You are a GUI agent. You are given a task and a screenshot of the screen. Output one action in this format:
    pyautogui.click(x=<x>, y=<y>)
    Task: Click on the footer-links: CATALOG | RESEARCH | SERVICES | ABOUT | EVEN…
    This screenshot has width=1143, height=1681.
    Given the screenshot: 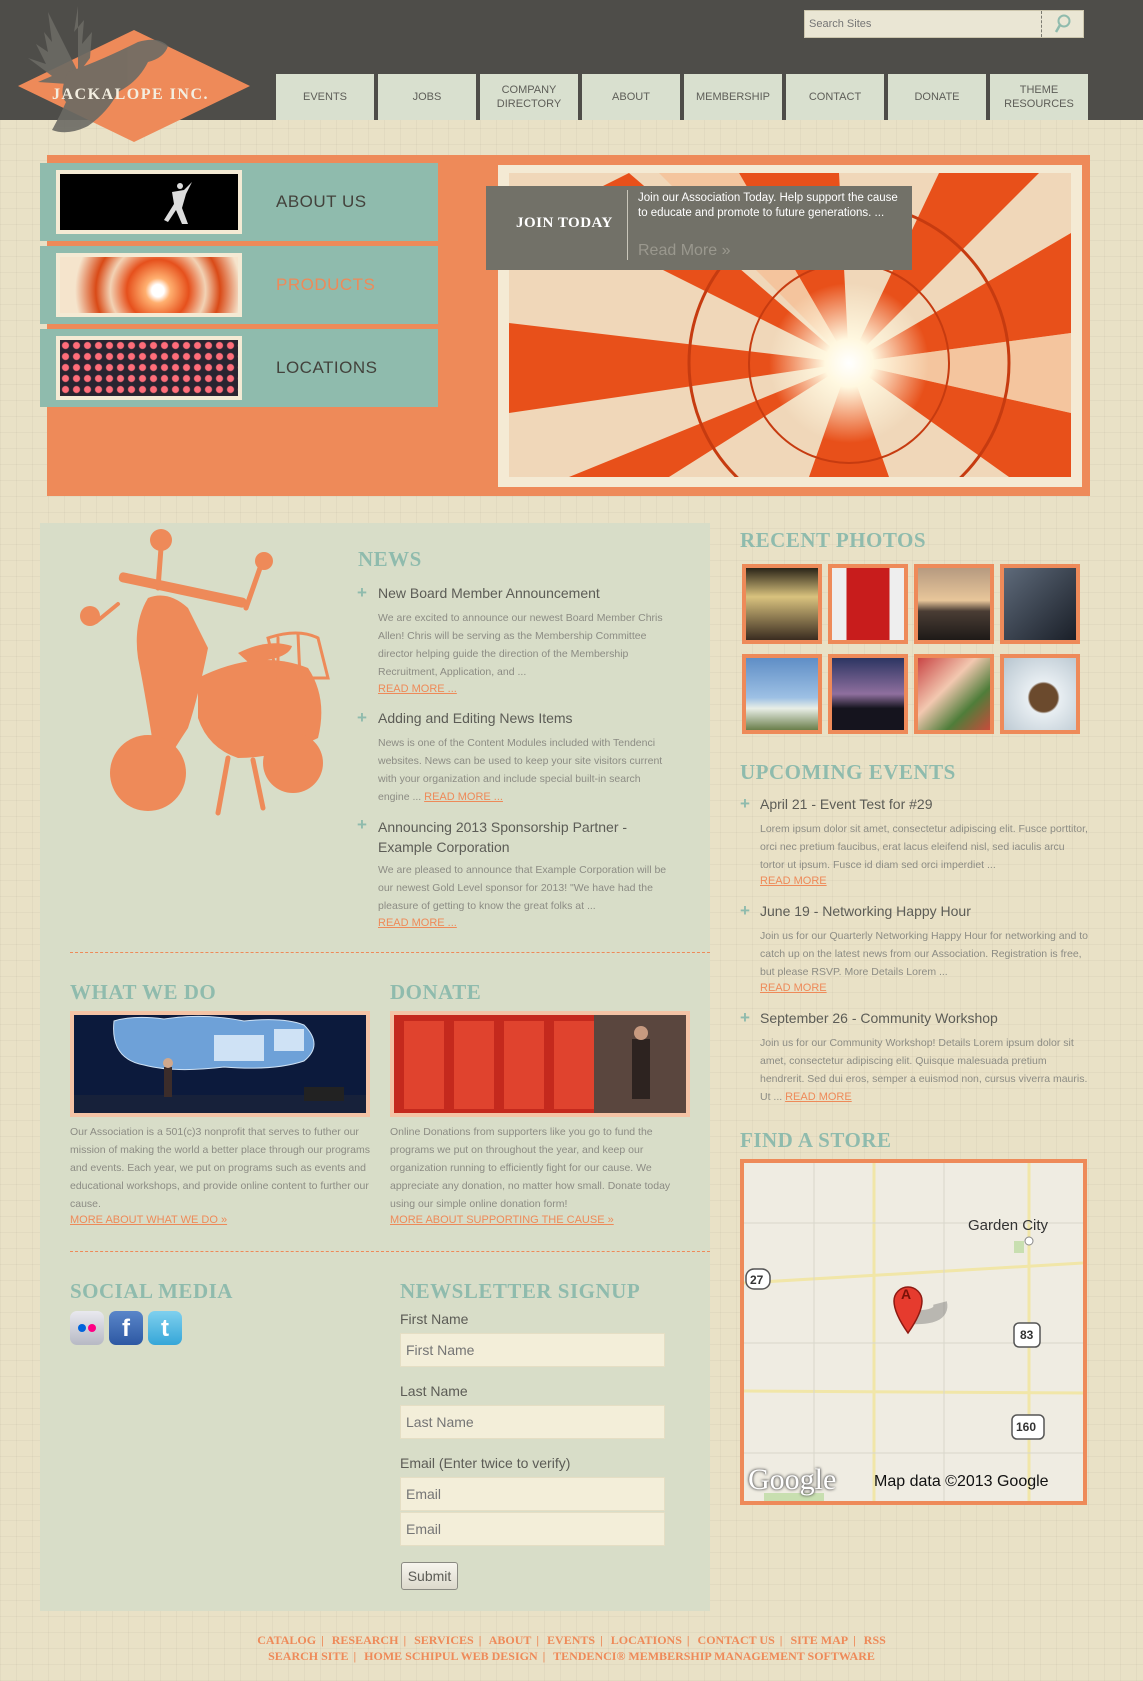 What is the action you would take?
    pyautogui.click(x=571, y=1648)
    